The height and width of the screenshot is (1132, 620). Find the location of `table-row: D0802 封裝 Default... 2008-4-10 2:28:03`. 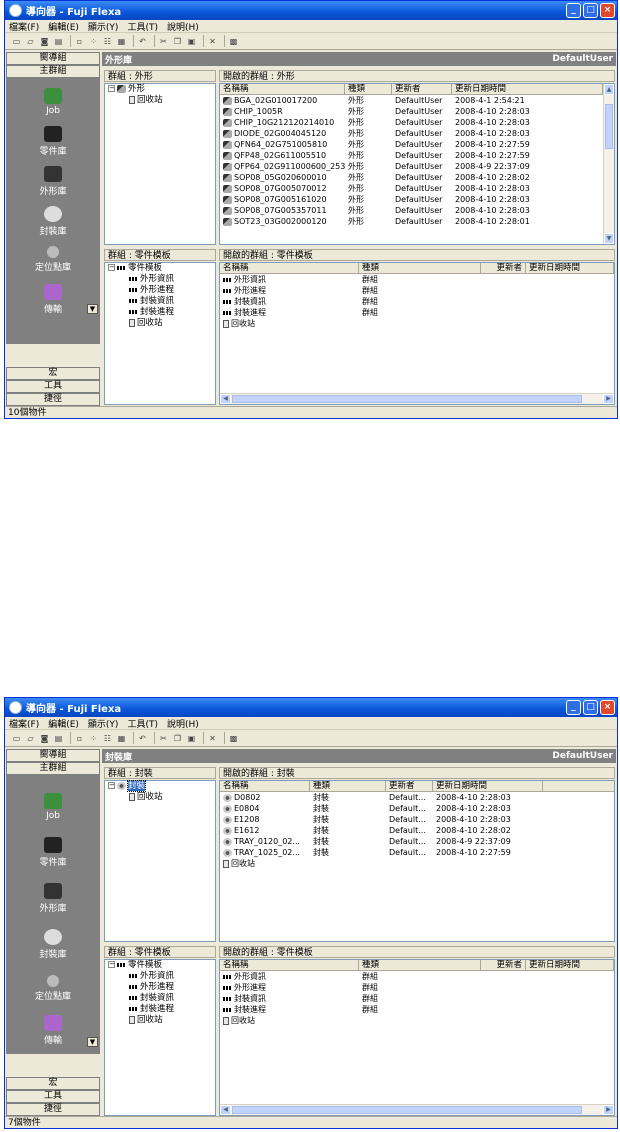

table-row: D0802 封裝 Default... 2008-4-10 2:28:03 is located at coordinates (417, 797).